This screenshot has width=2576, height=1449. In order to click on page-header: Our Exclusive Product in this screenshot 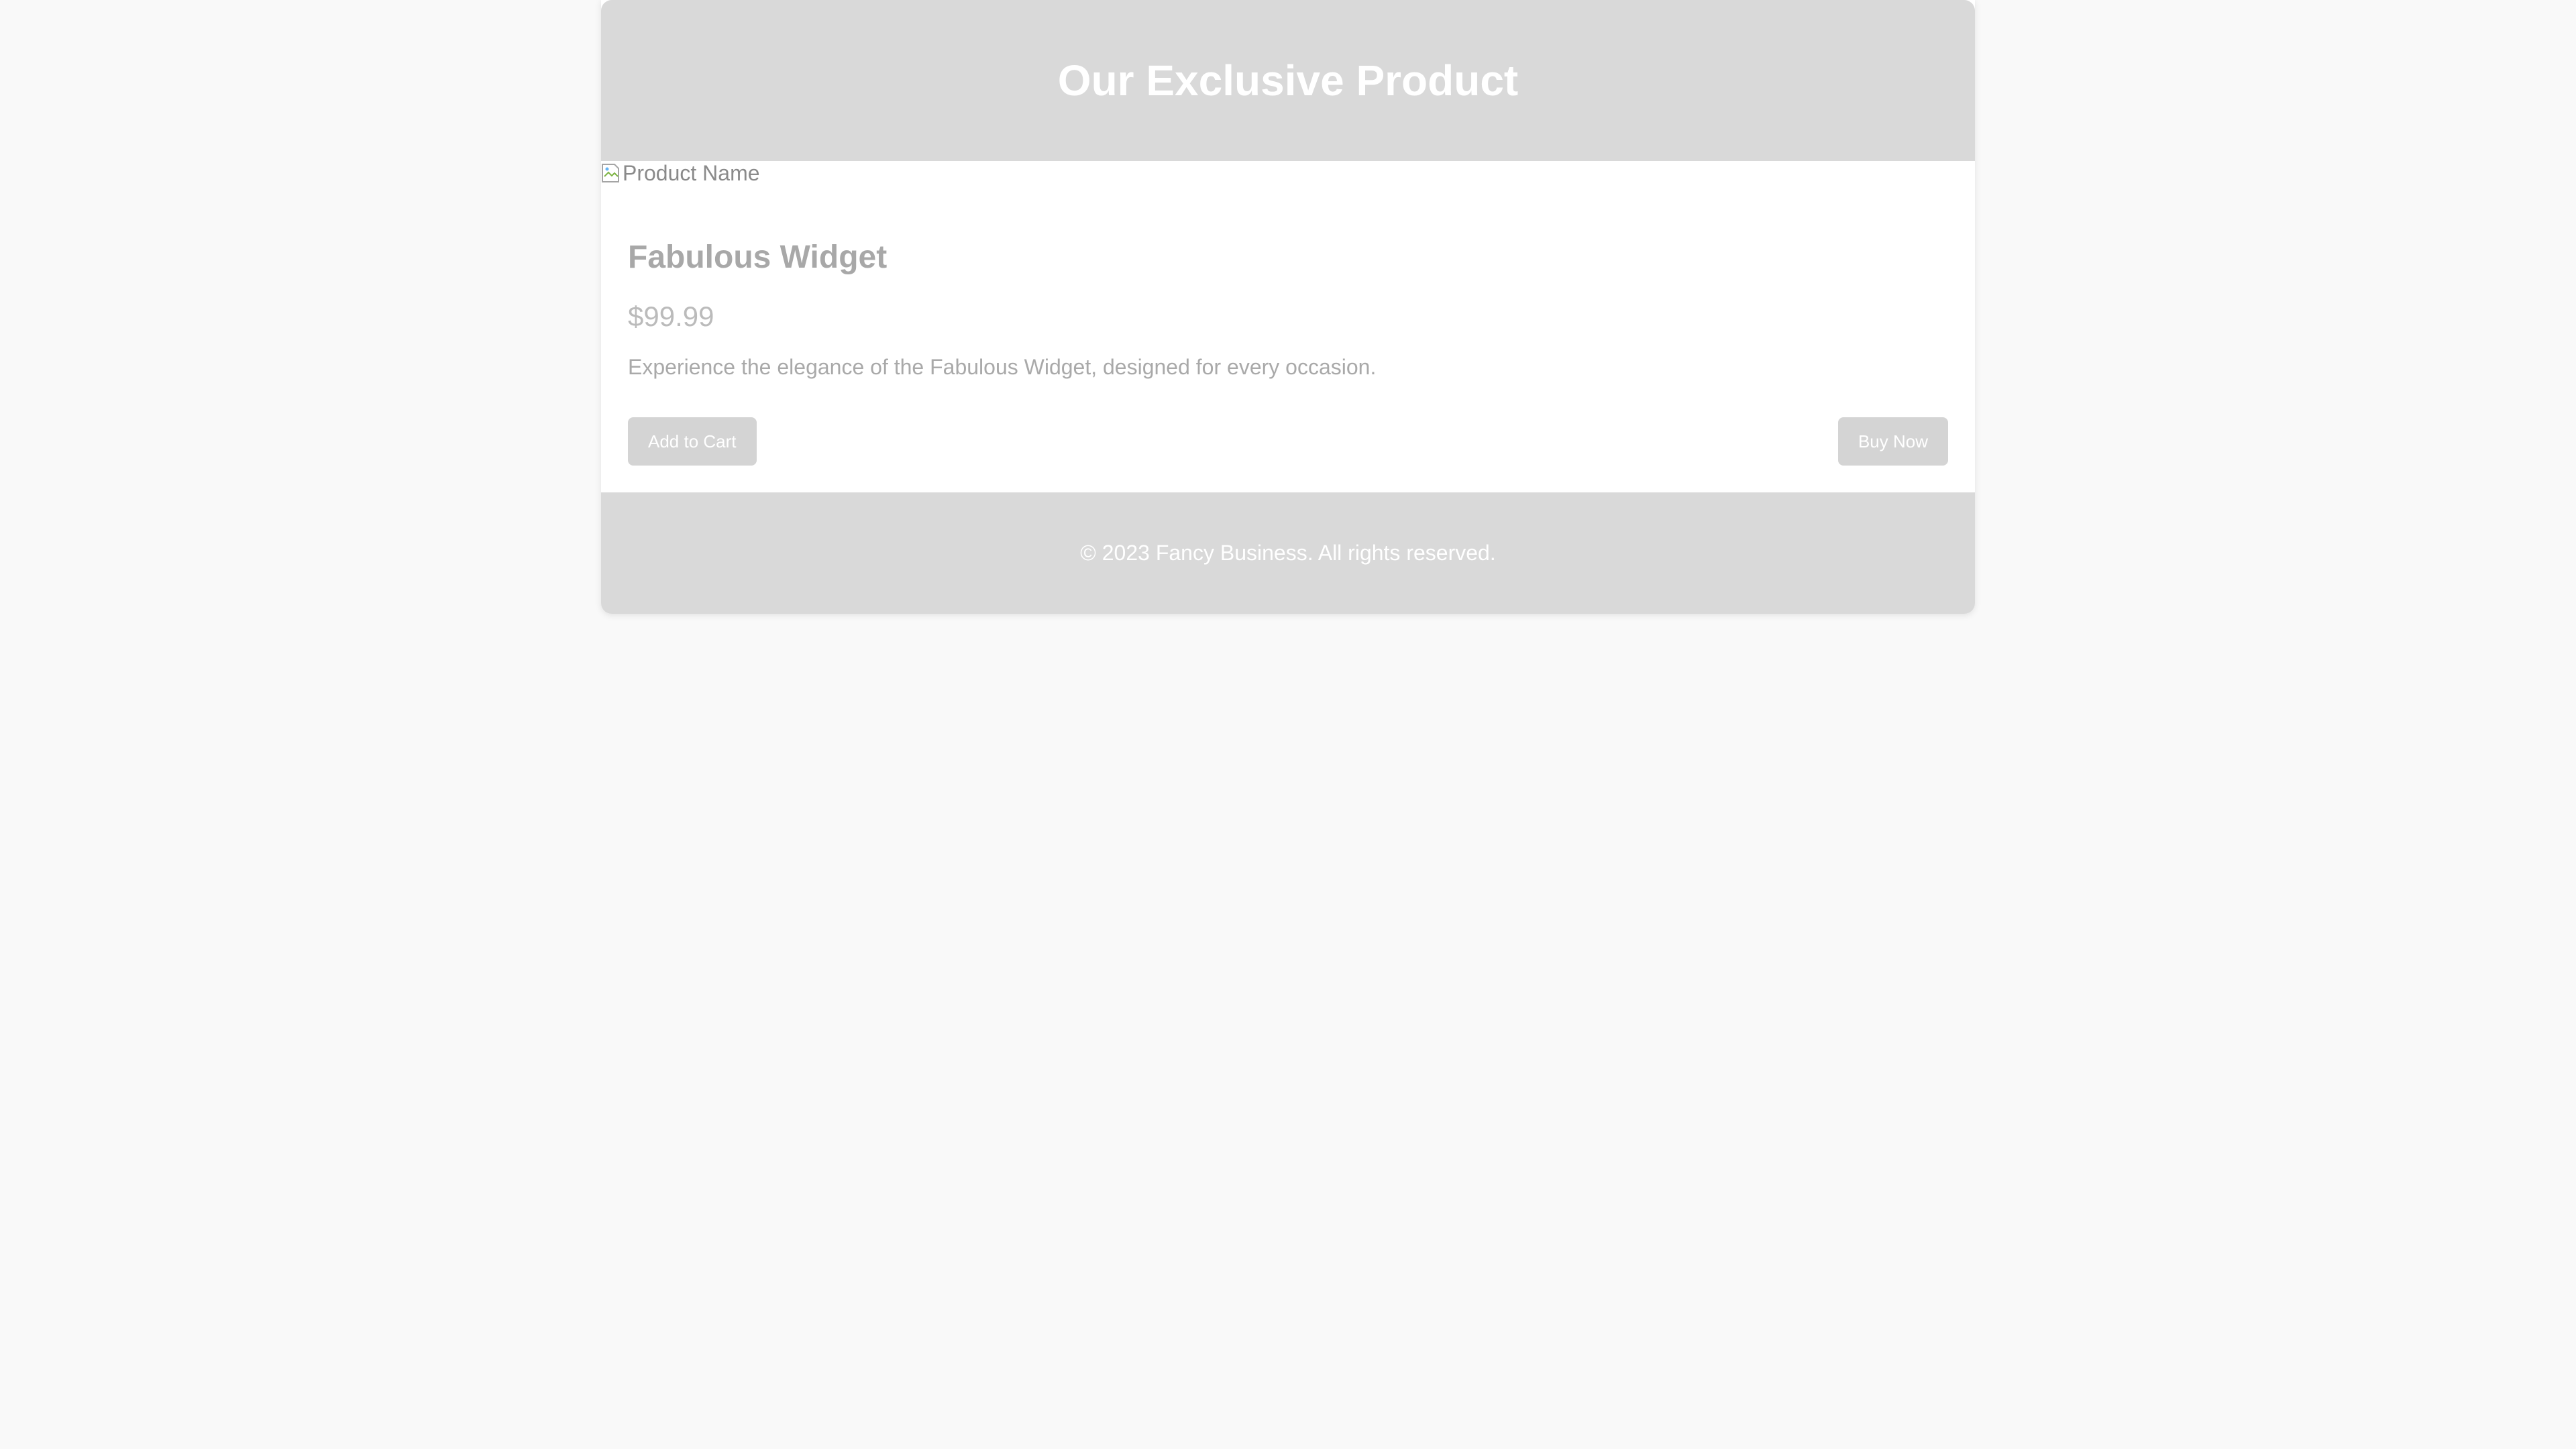, I will do `click(1288, 80)`.